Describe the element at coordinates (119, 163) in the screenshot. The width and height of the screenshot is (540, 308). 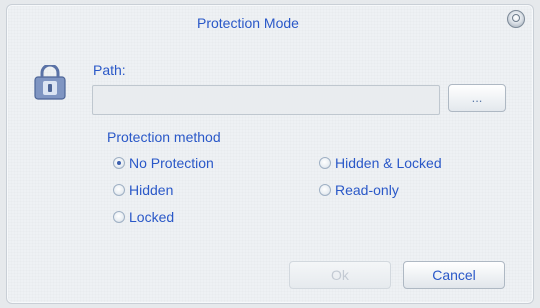
I see `radio-checked-icon` at that location.